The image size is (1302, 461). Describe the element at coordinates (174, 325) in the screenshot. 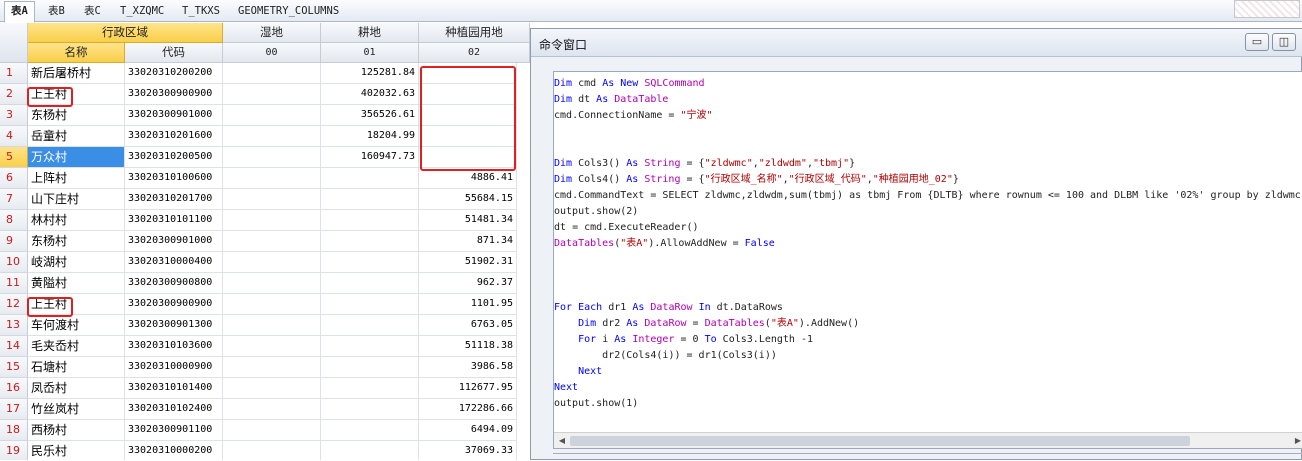

I see `cell-code: 33020300901300` at that location.